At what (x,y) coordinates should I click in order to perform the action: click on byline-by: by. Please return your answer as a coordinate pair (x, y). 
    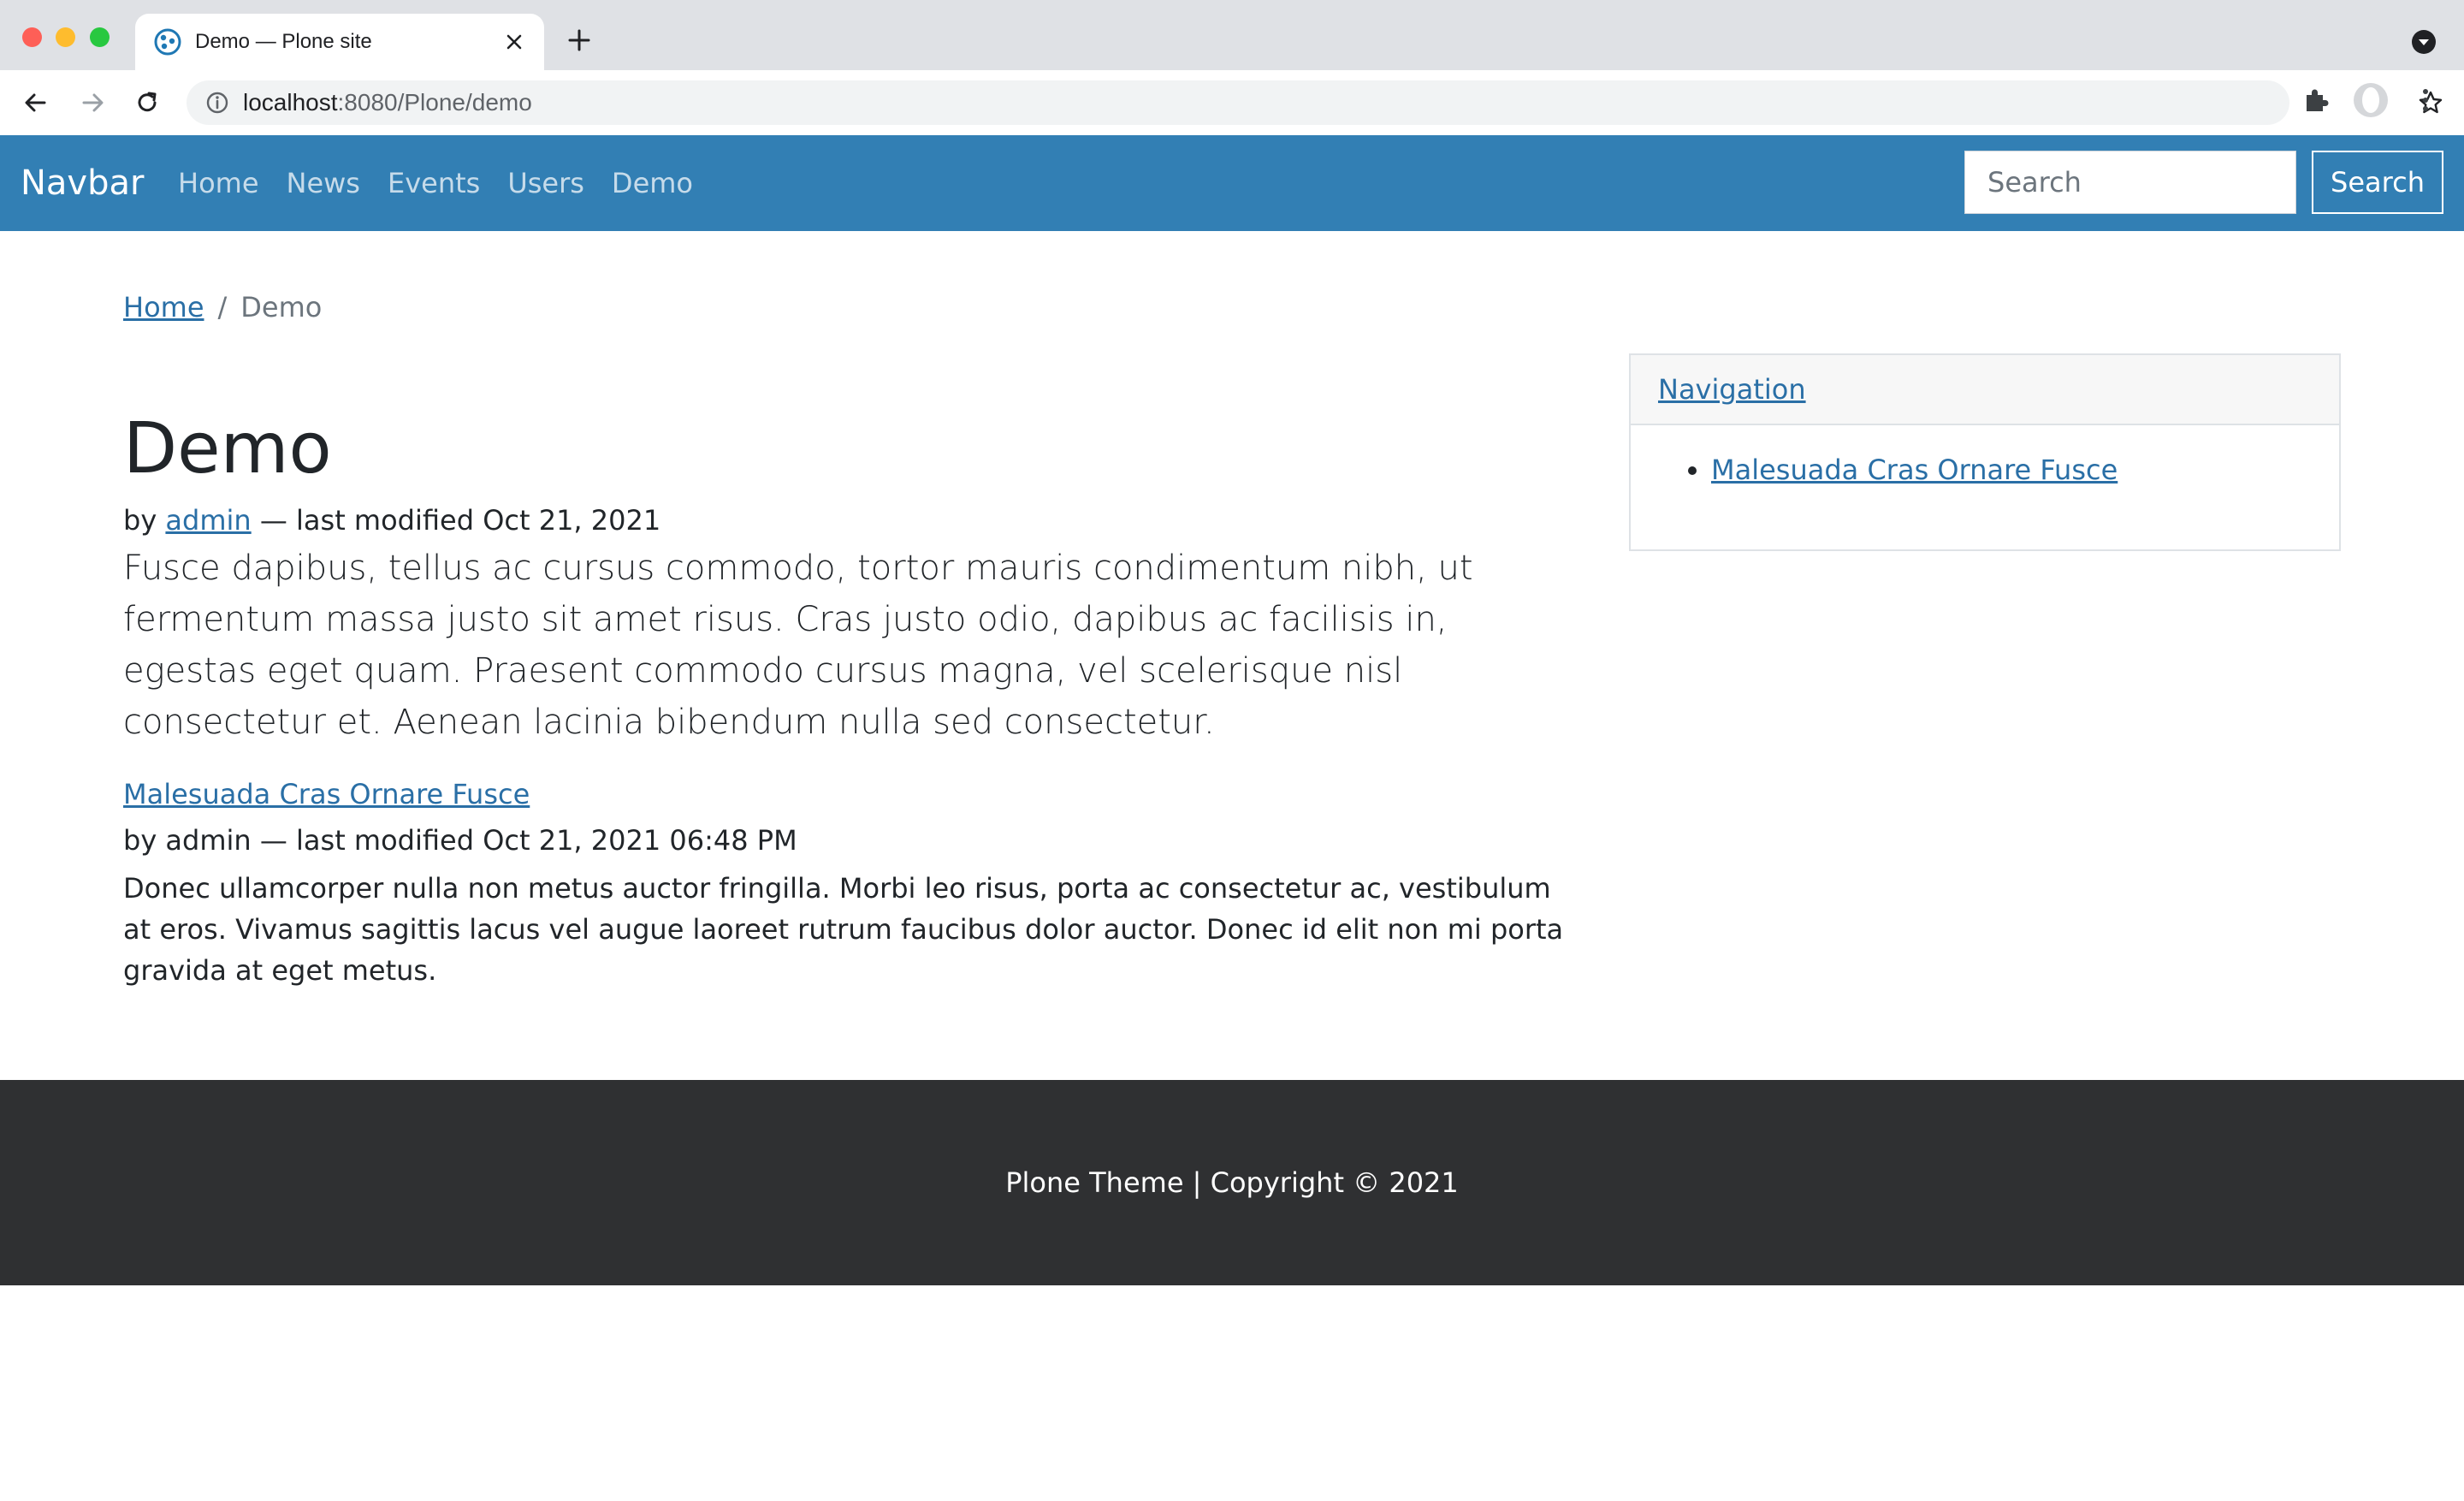
    Looking at the image, I should click on (140, 520).